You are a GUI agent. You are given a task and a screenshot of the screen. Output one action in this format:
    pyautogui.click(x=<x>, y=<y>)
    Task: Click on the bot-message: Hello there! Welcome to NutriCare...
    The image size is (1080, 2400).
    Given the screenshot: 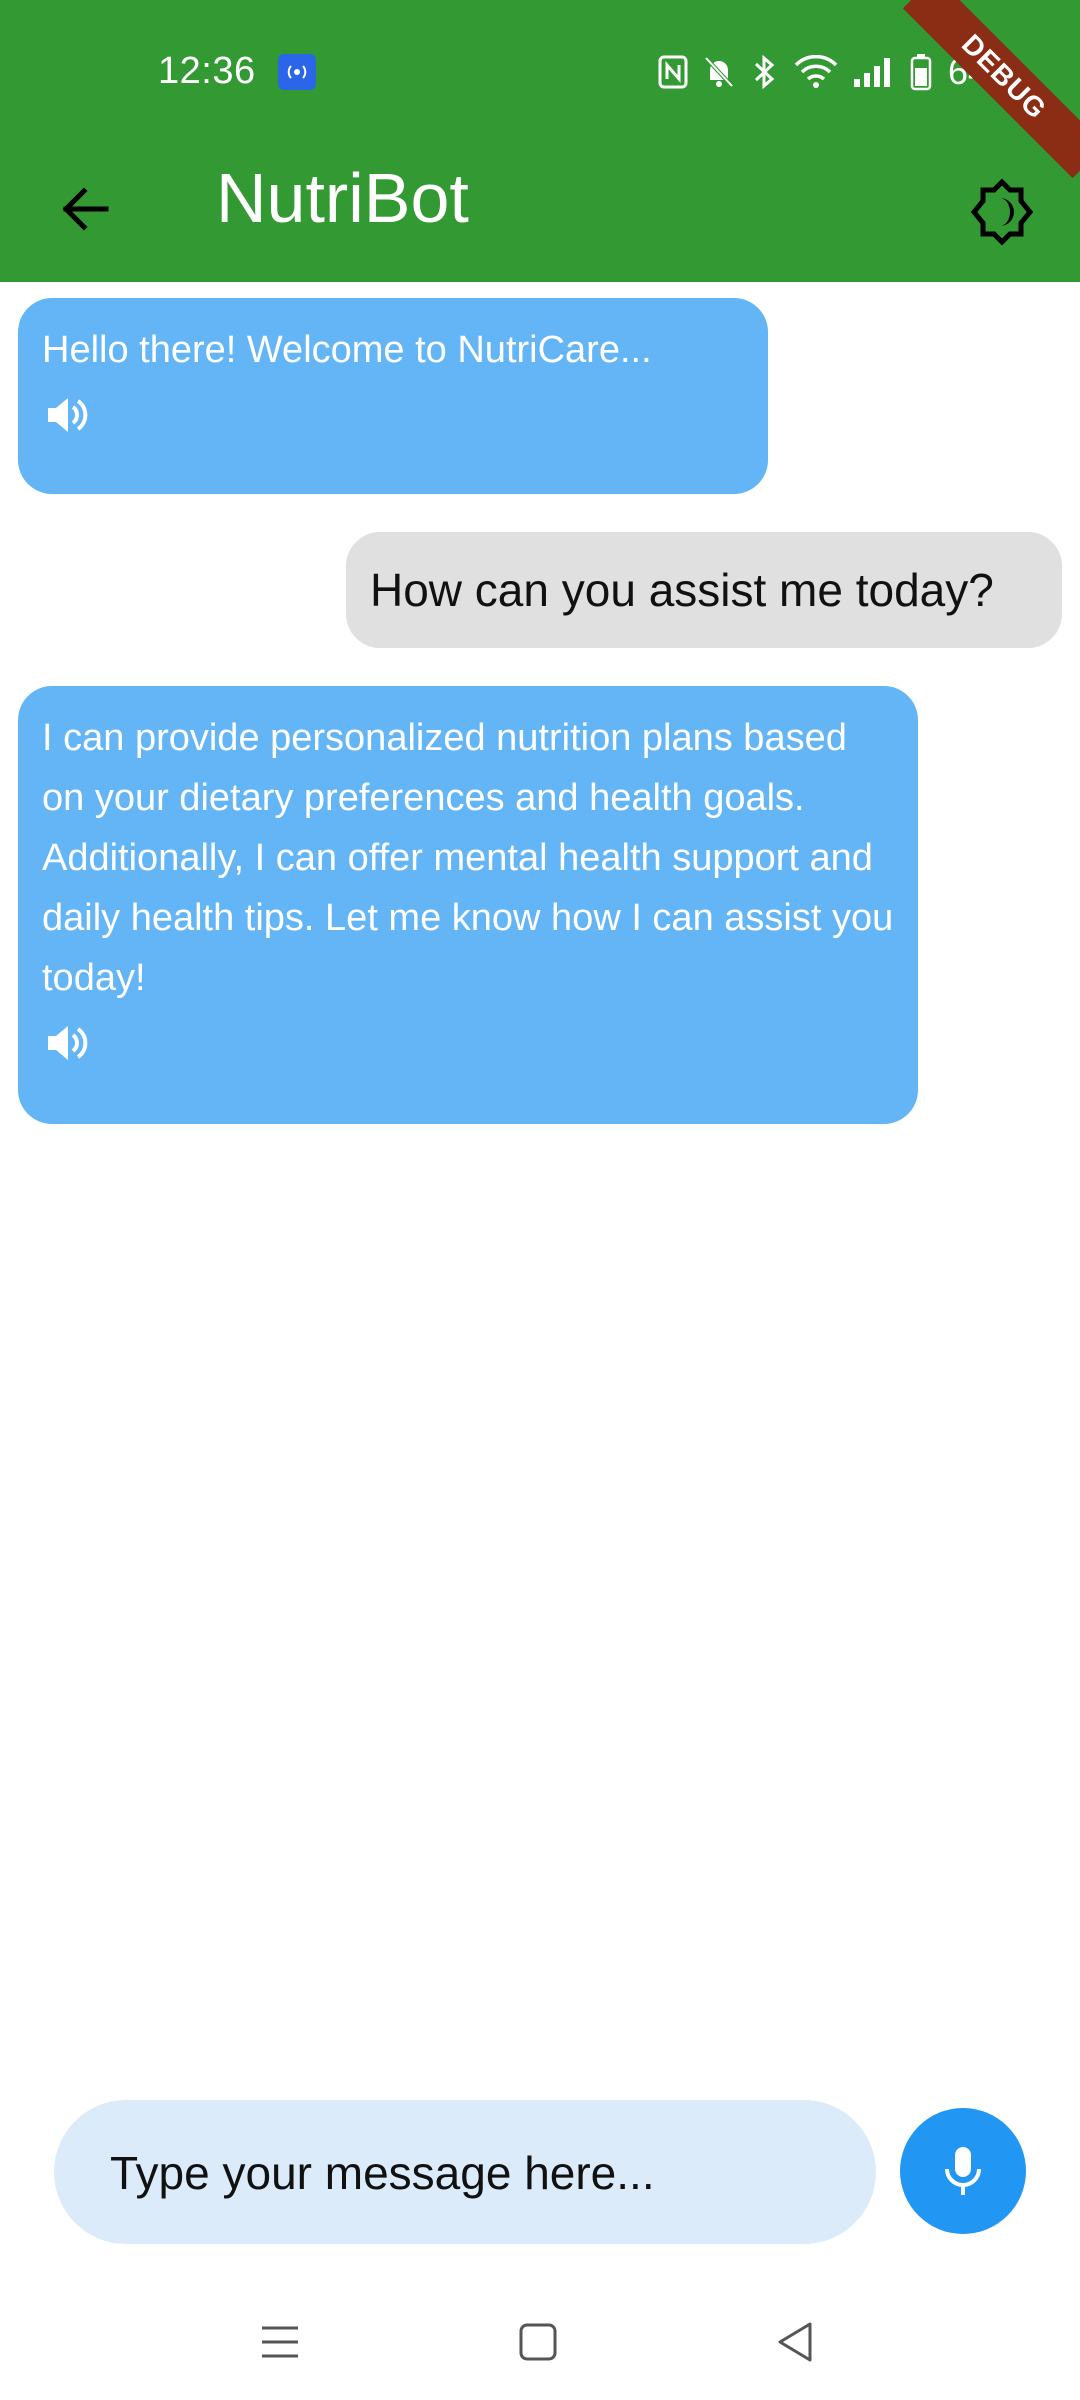 What is the action you would take?
    pyautogui.click(x=393, y=396)
    